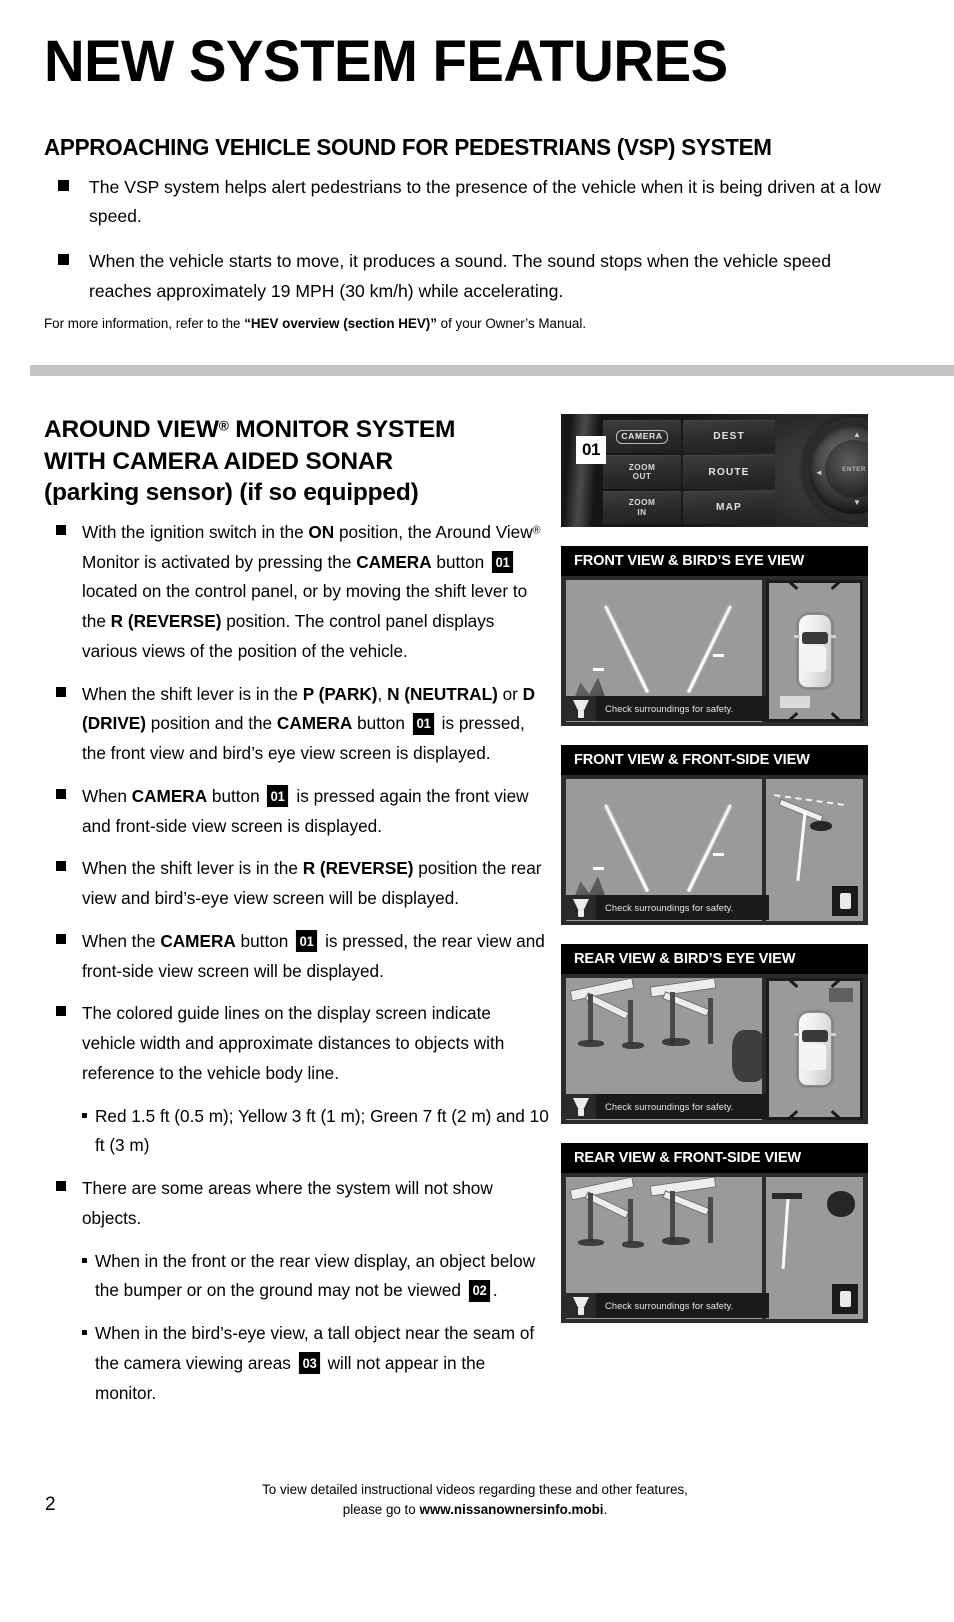 The image size is (954, 1622). Describe the element at coordinates (729, 507) in the screenshot. I see `map-button: MAP` at that location.